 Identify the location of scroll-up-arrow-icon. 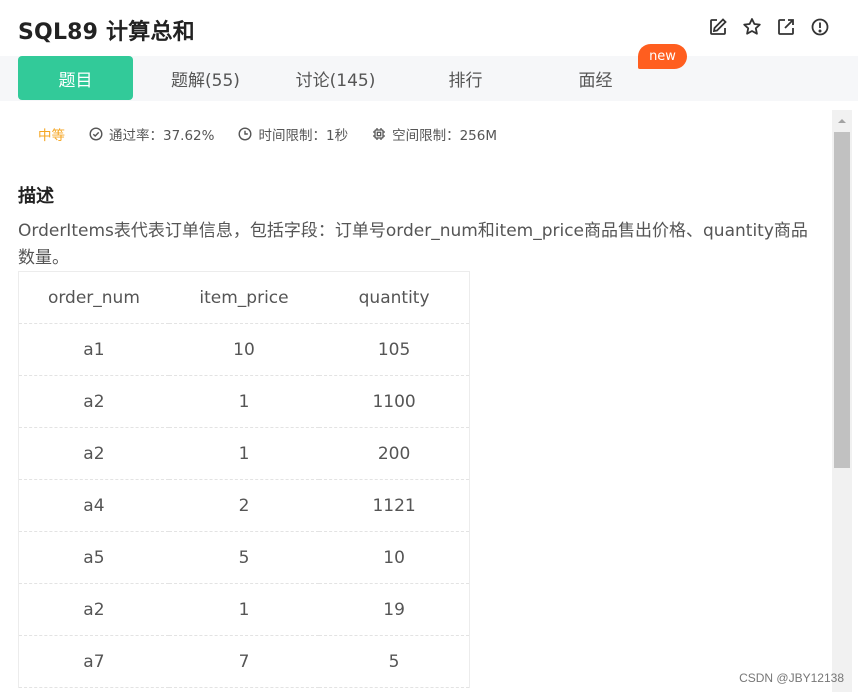
(842, 121).